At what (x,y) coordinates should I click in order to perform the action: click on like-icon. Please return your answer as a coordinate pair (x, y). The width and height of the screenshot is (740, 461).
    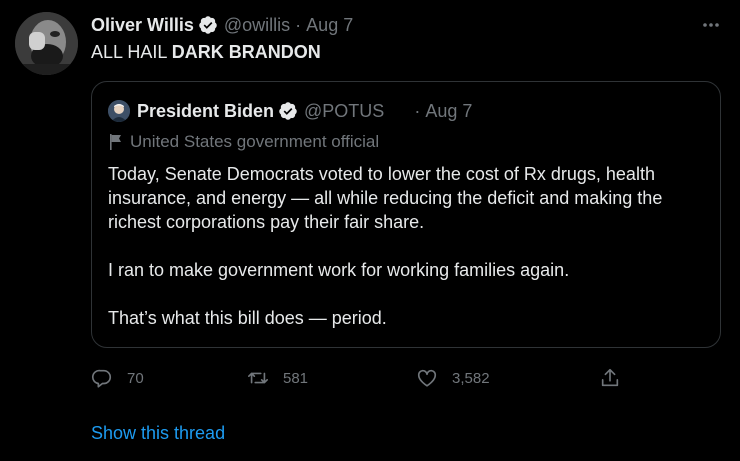
    Looking at the image, I should click on (427, 378).